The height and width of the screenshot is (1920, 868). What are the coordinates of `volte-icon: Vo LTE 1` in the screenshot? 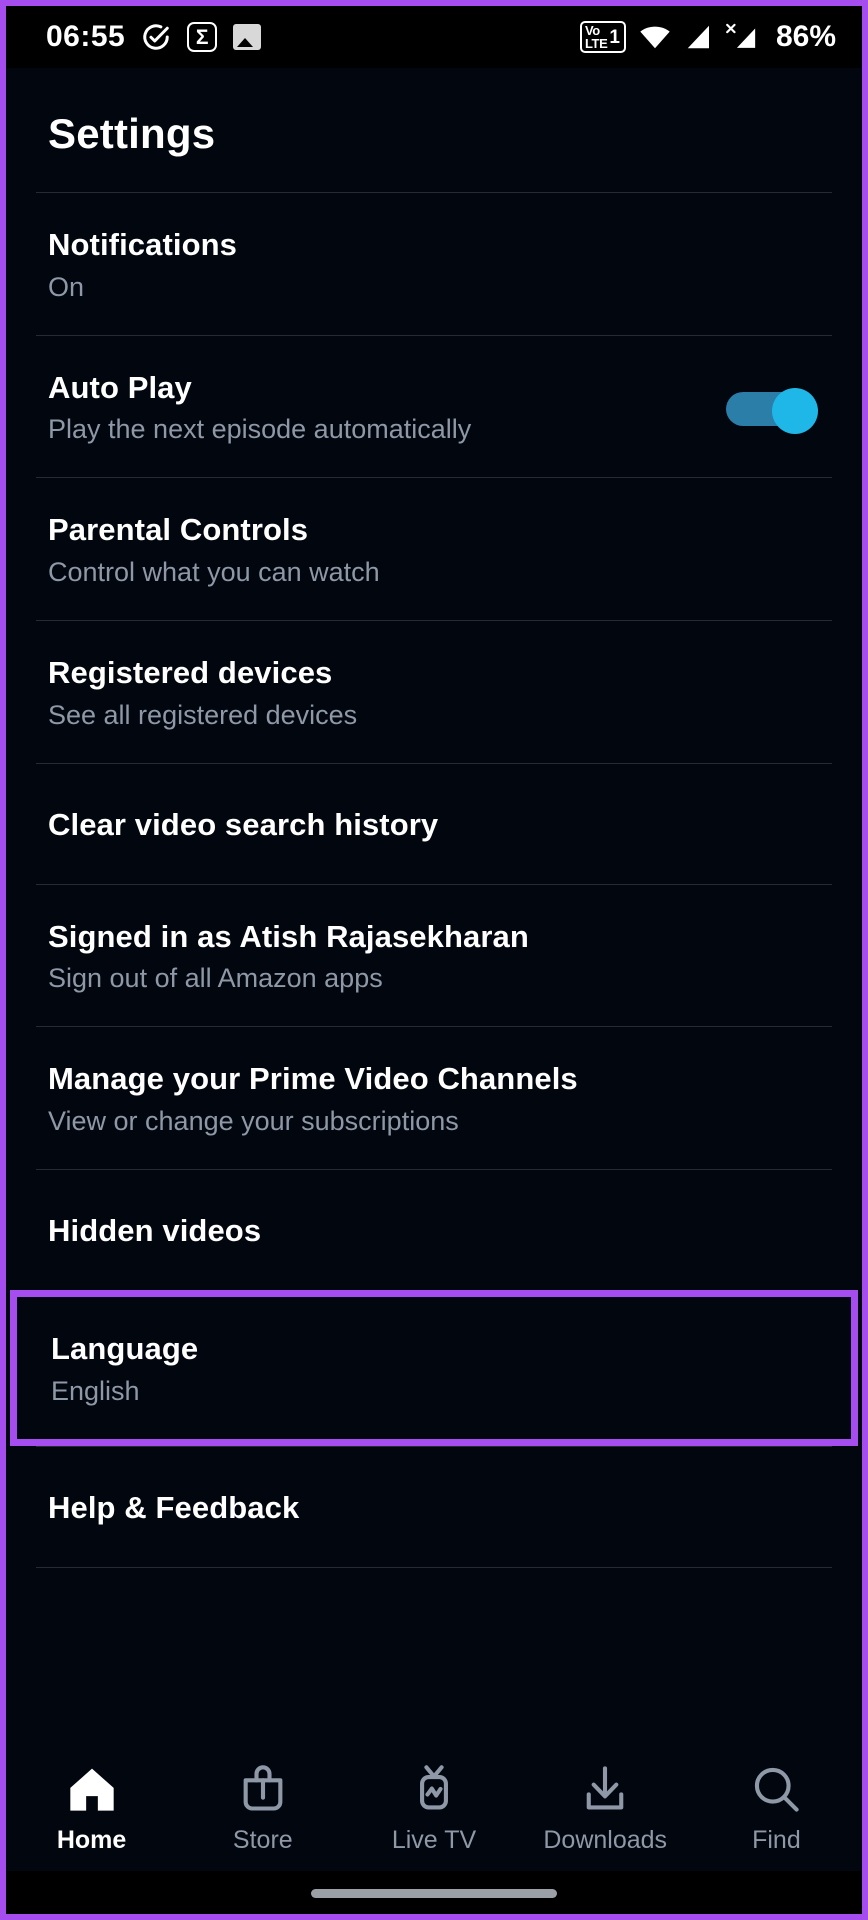 It's located at (602, 37).